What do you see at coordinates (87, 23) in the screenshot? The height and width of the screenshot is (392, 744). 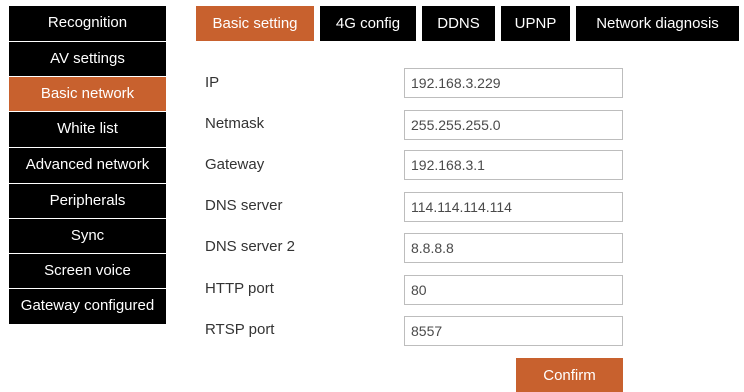 I see `sidebar-item-recognition: Recognition` at bounding box center [87, 23].